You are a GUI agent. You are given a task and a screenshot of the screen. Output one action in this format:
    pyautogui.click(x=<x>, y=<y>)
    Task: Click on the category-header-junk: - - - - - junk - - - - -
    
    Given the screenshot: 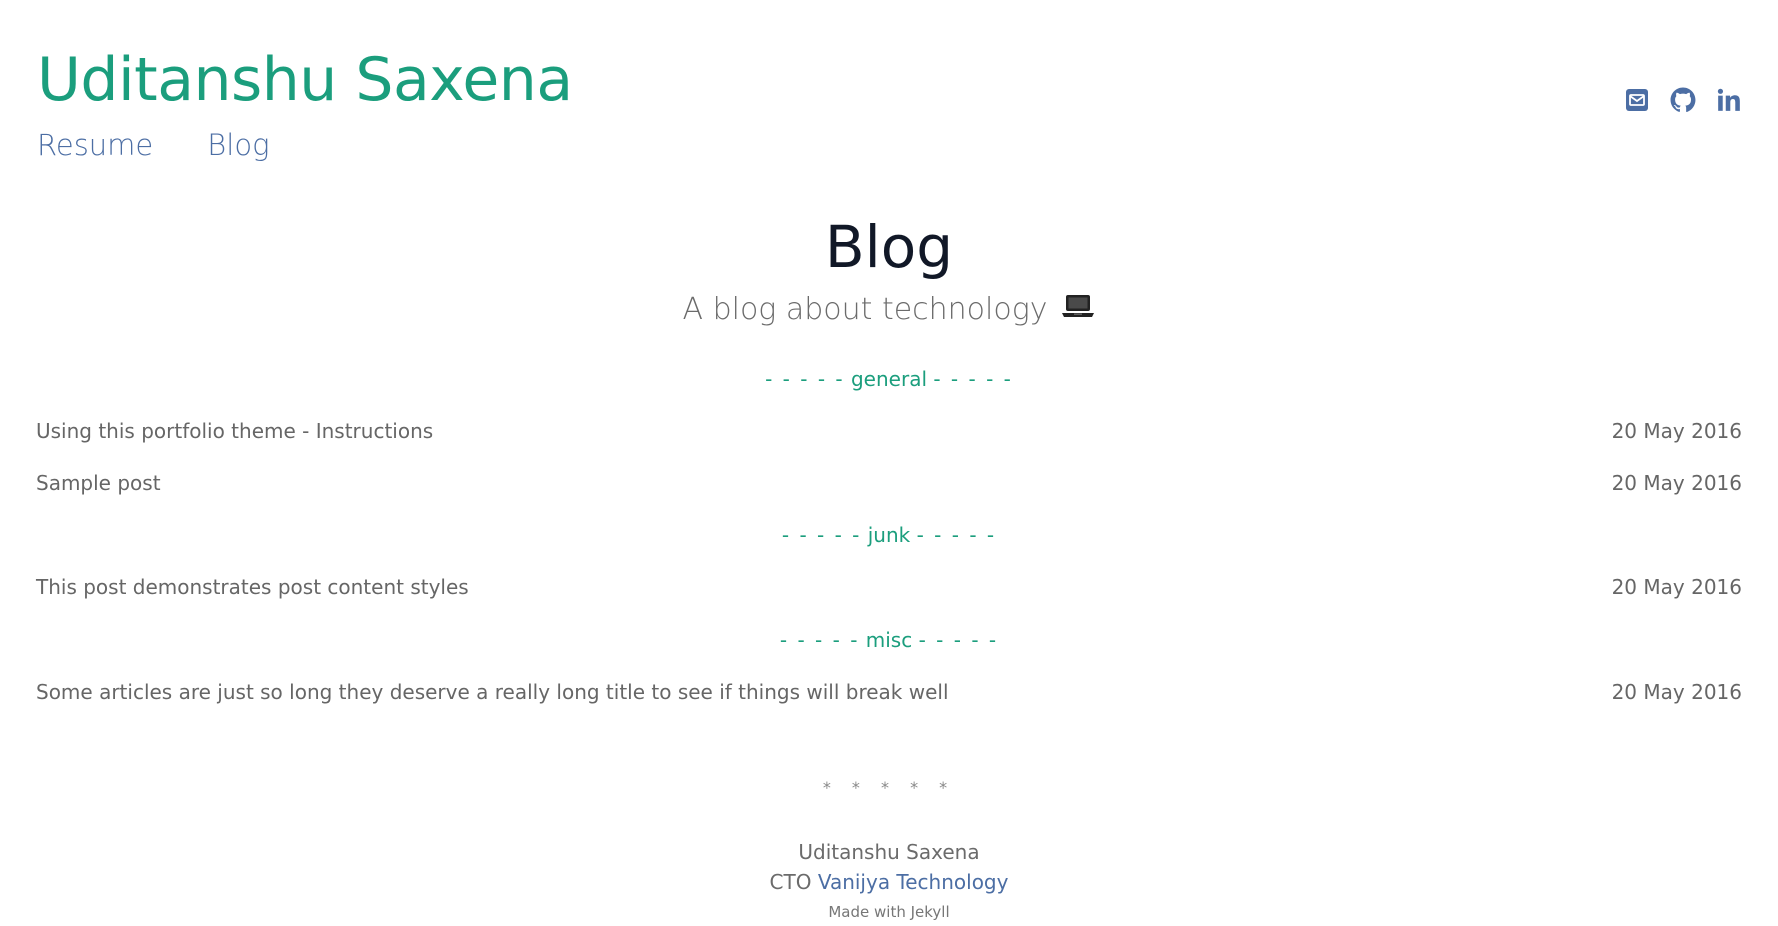 What is the action you would take?
    pyautogui.click(x=889, y=535)
    